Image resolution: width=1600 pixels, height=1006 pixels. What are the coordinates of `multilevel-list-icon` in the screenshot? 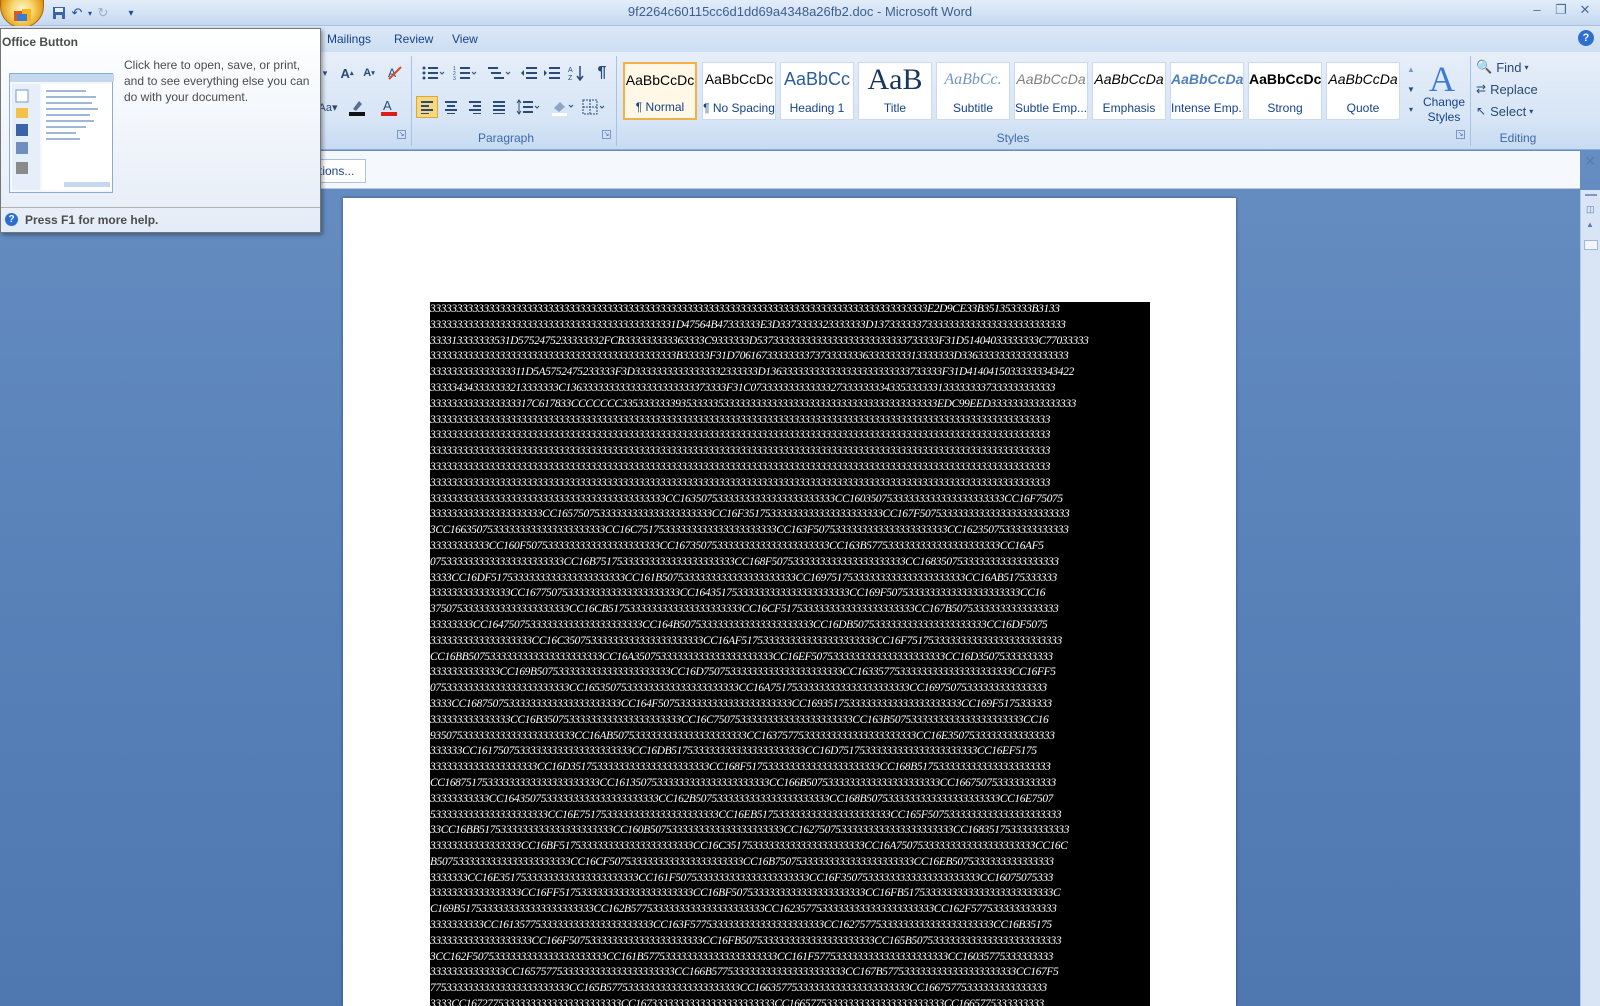 It's located at (499, 73).